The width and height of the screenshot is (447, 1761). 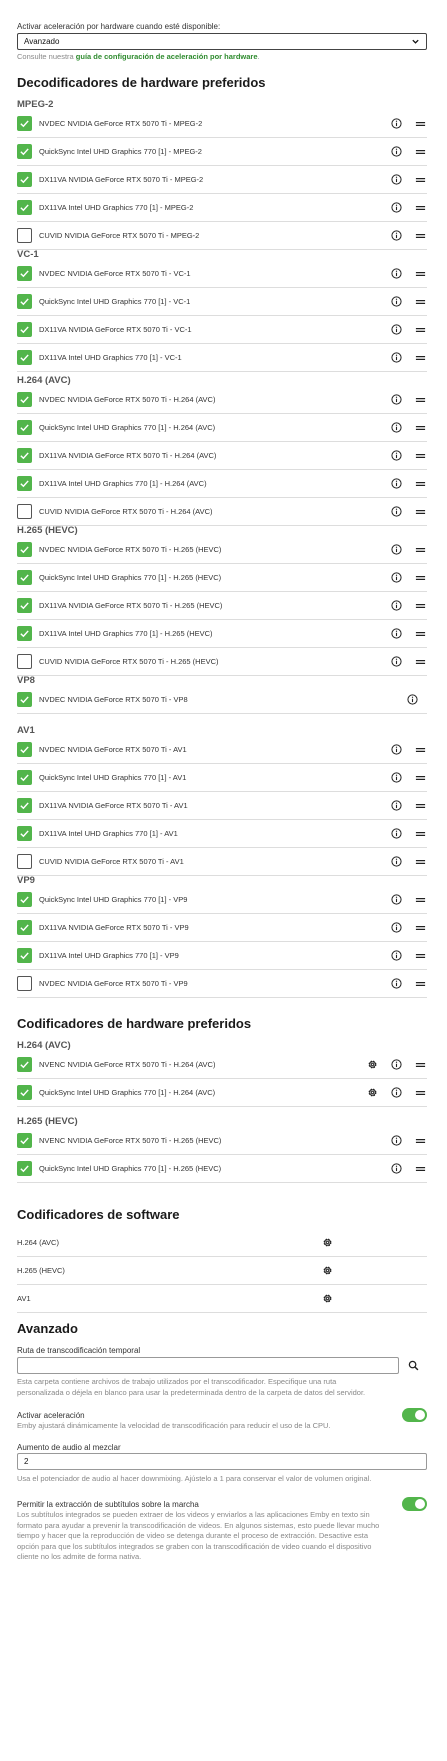 I want to click on throttle-toggle, so click(x=414, y=1415).